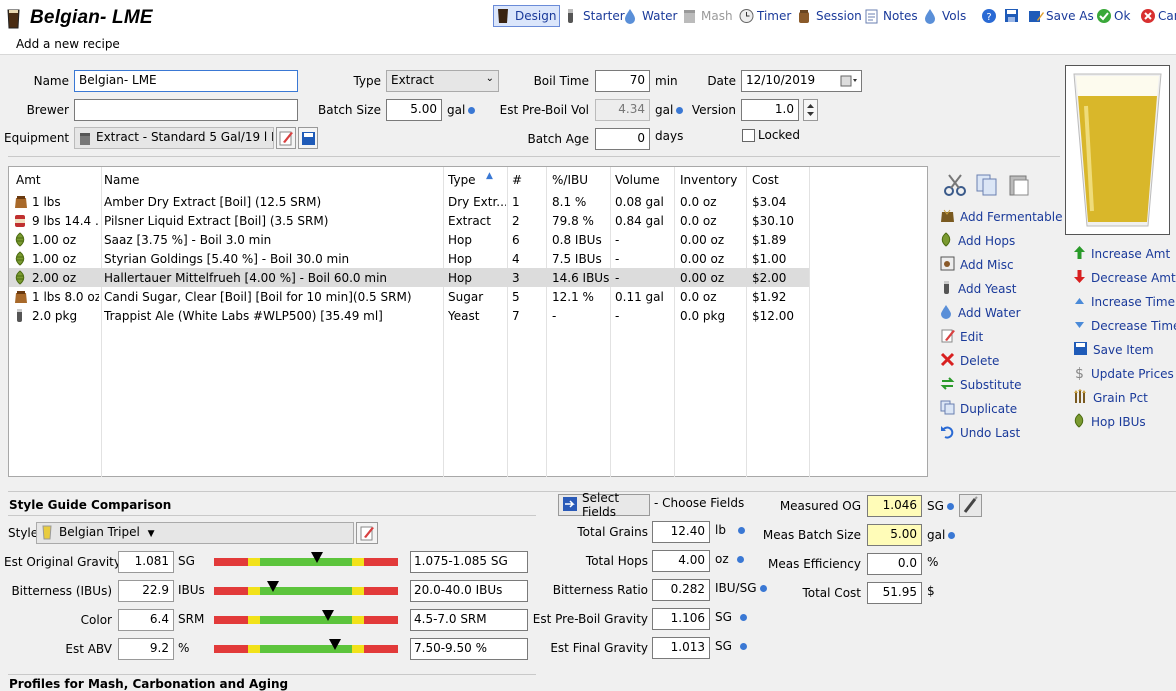 The height and width of the screenshot is (691, 1176). Describe the element at coordinates (765, 180) in the screenshot. I see `column-header-cost: Cost` at that location.